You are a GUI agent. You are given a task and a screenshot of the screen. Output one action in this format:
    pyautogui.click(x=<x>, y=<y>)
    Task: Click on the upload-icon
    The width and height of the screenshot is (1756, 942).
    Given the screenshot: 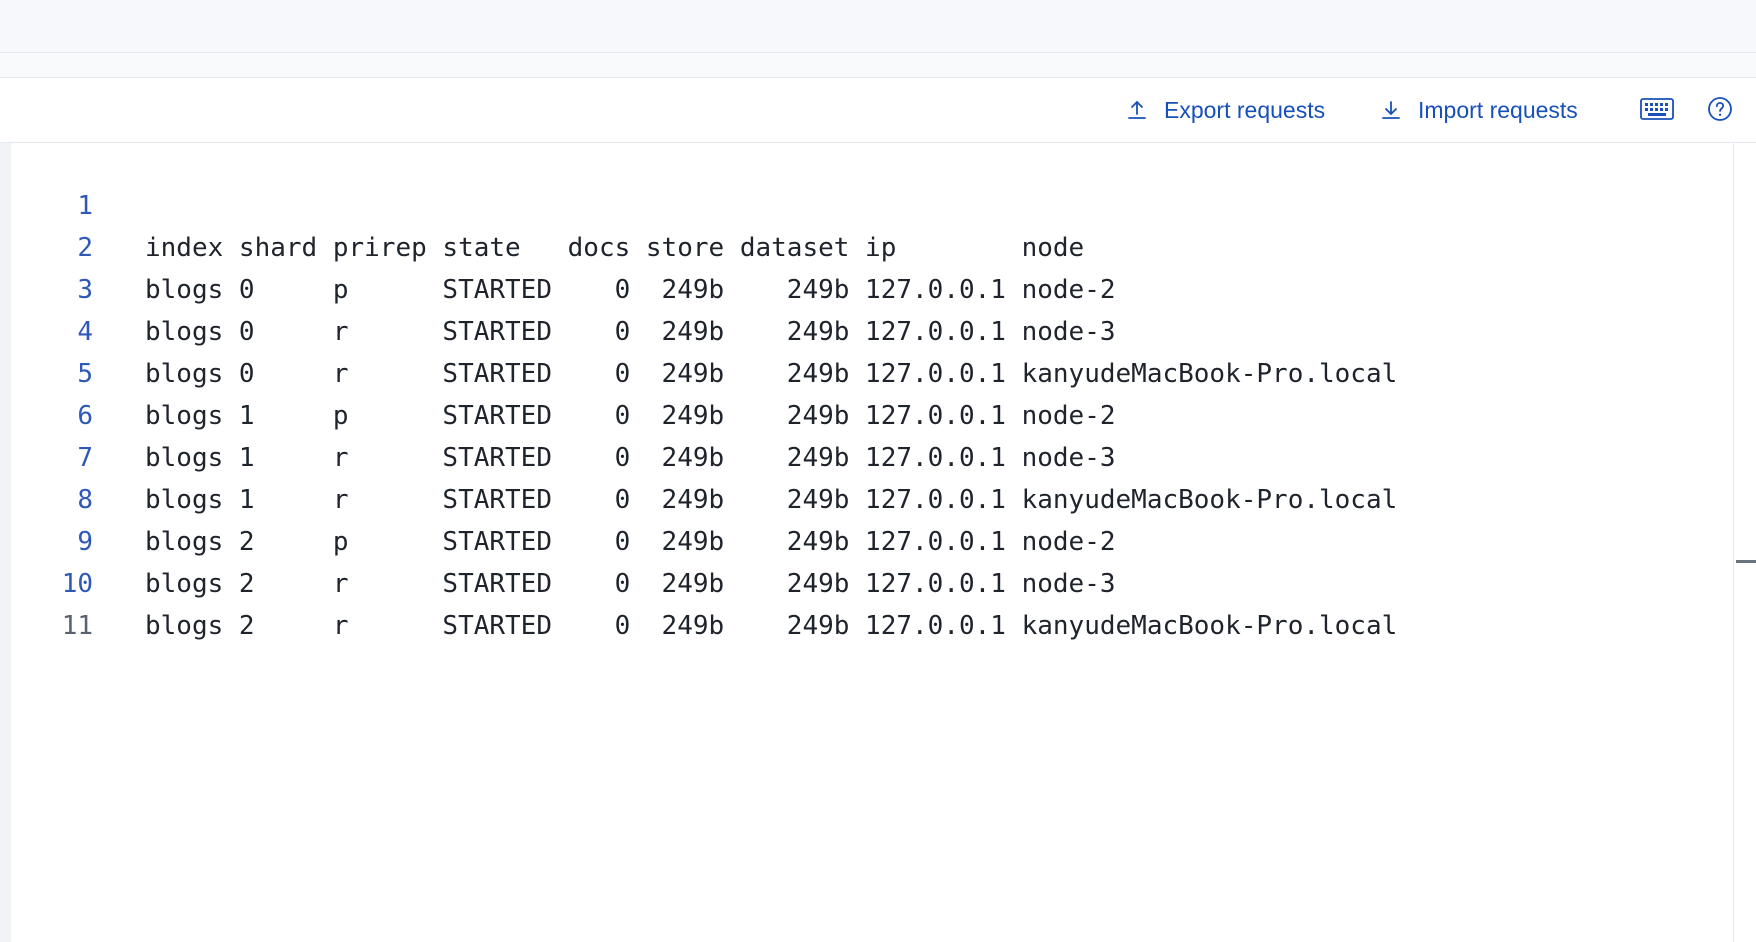 What is the action you would take?
    pyautogui.click(x=1137, y=110)
    